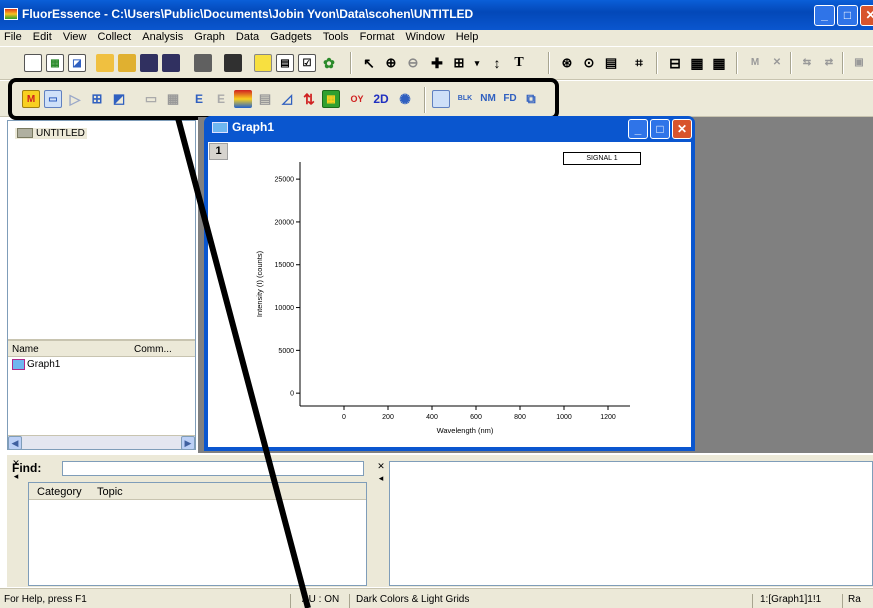 The width and height of the screenshot is (873, 608). I want to click on rescale-icon: ⊙, so click(589, 63).